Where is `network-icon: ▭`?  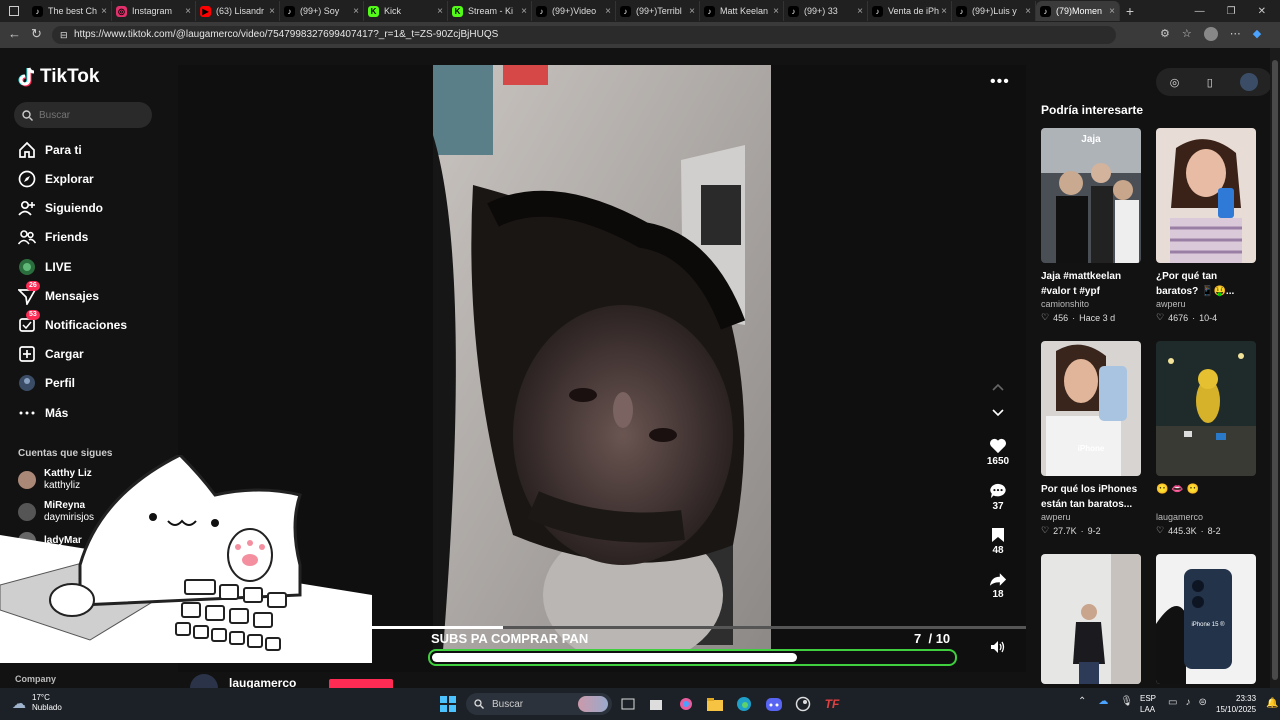
network-icon: ▭ is located at coordinates (1172, 702).